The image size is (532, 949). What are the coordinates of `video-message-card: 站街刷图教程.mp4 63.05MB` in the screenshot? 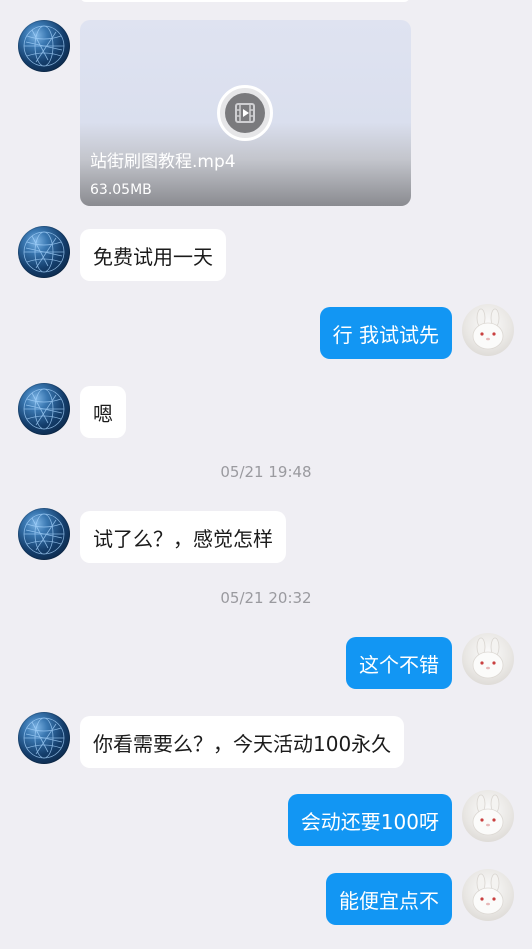 It's located at (245, 113).